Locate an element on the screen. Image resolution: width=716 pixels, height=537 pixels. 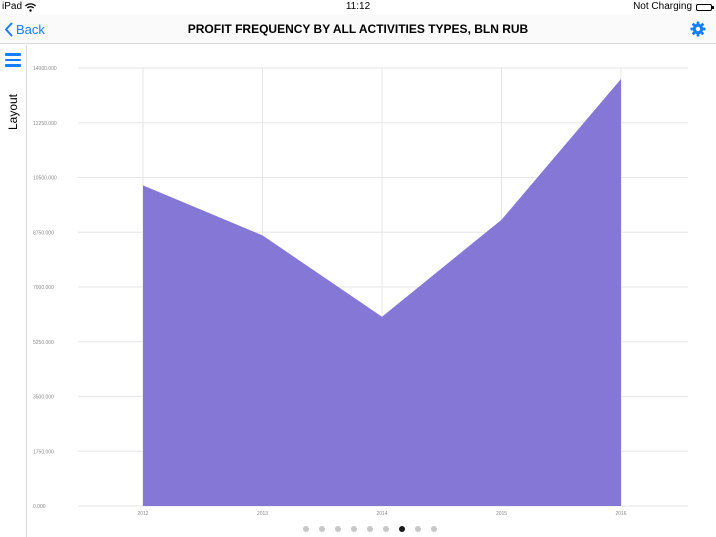
hamburger-menu-icon is located at coordinates (13, 60).